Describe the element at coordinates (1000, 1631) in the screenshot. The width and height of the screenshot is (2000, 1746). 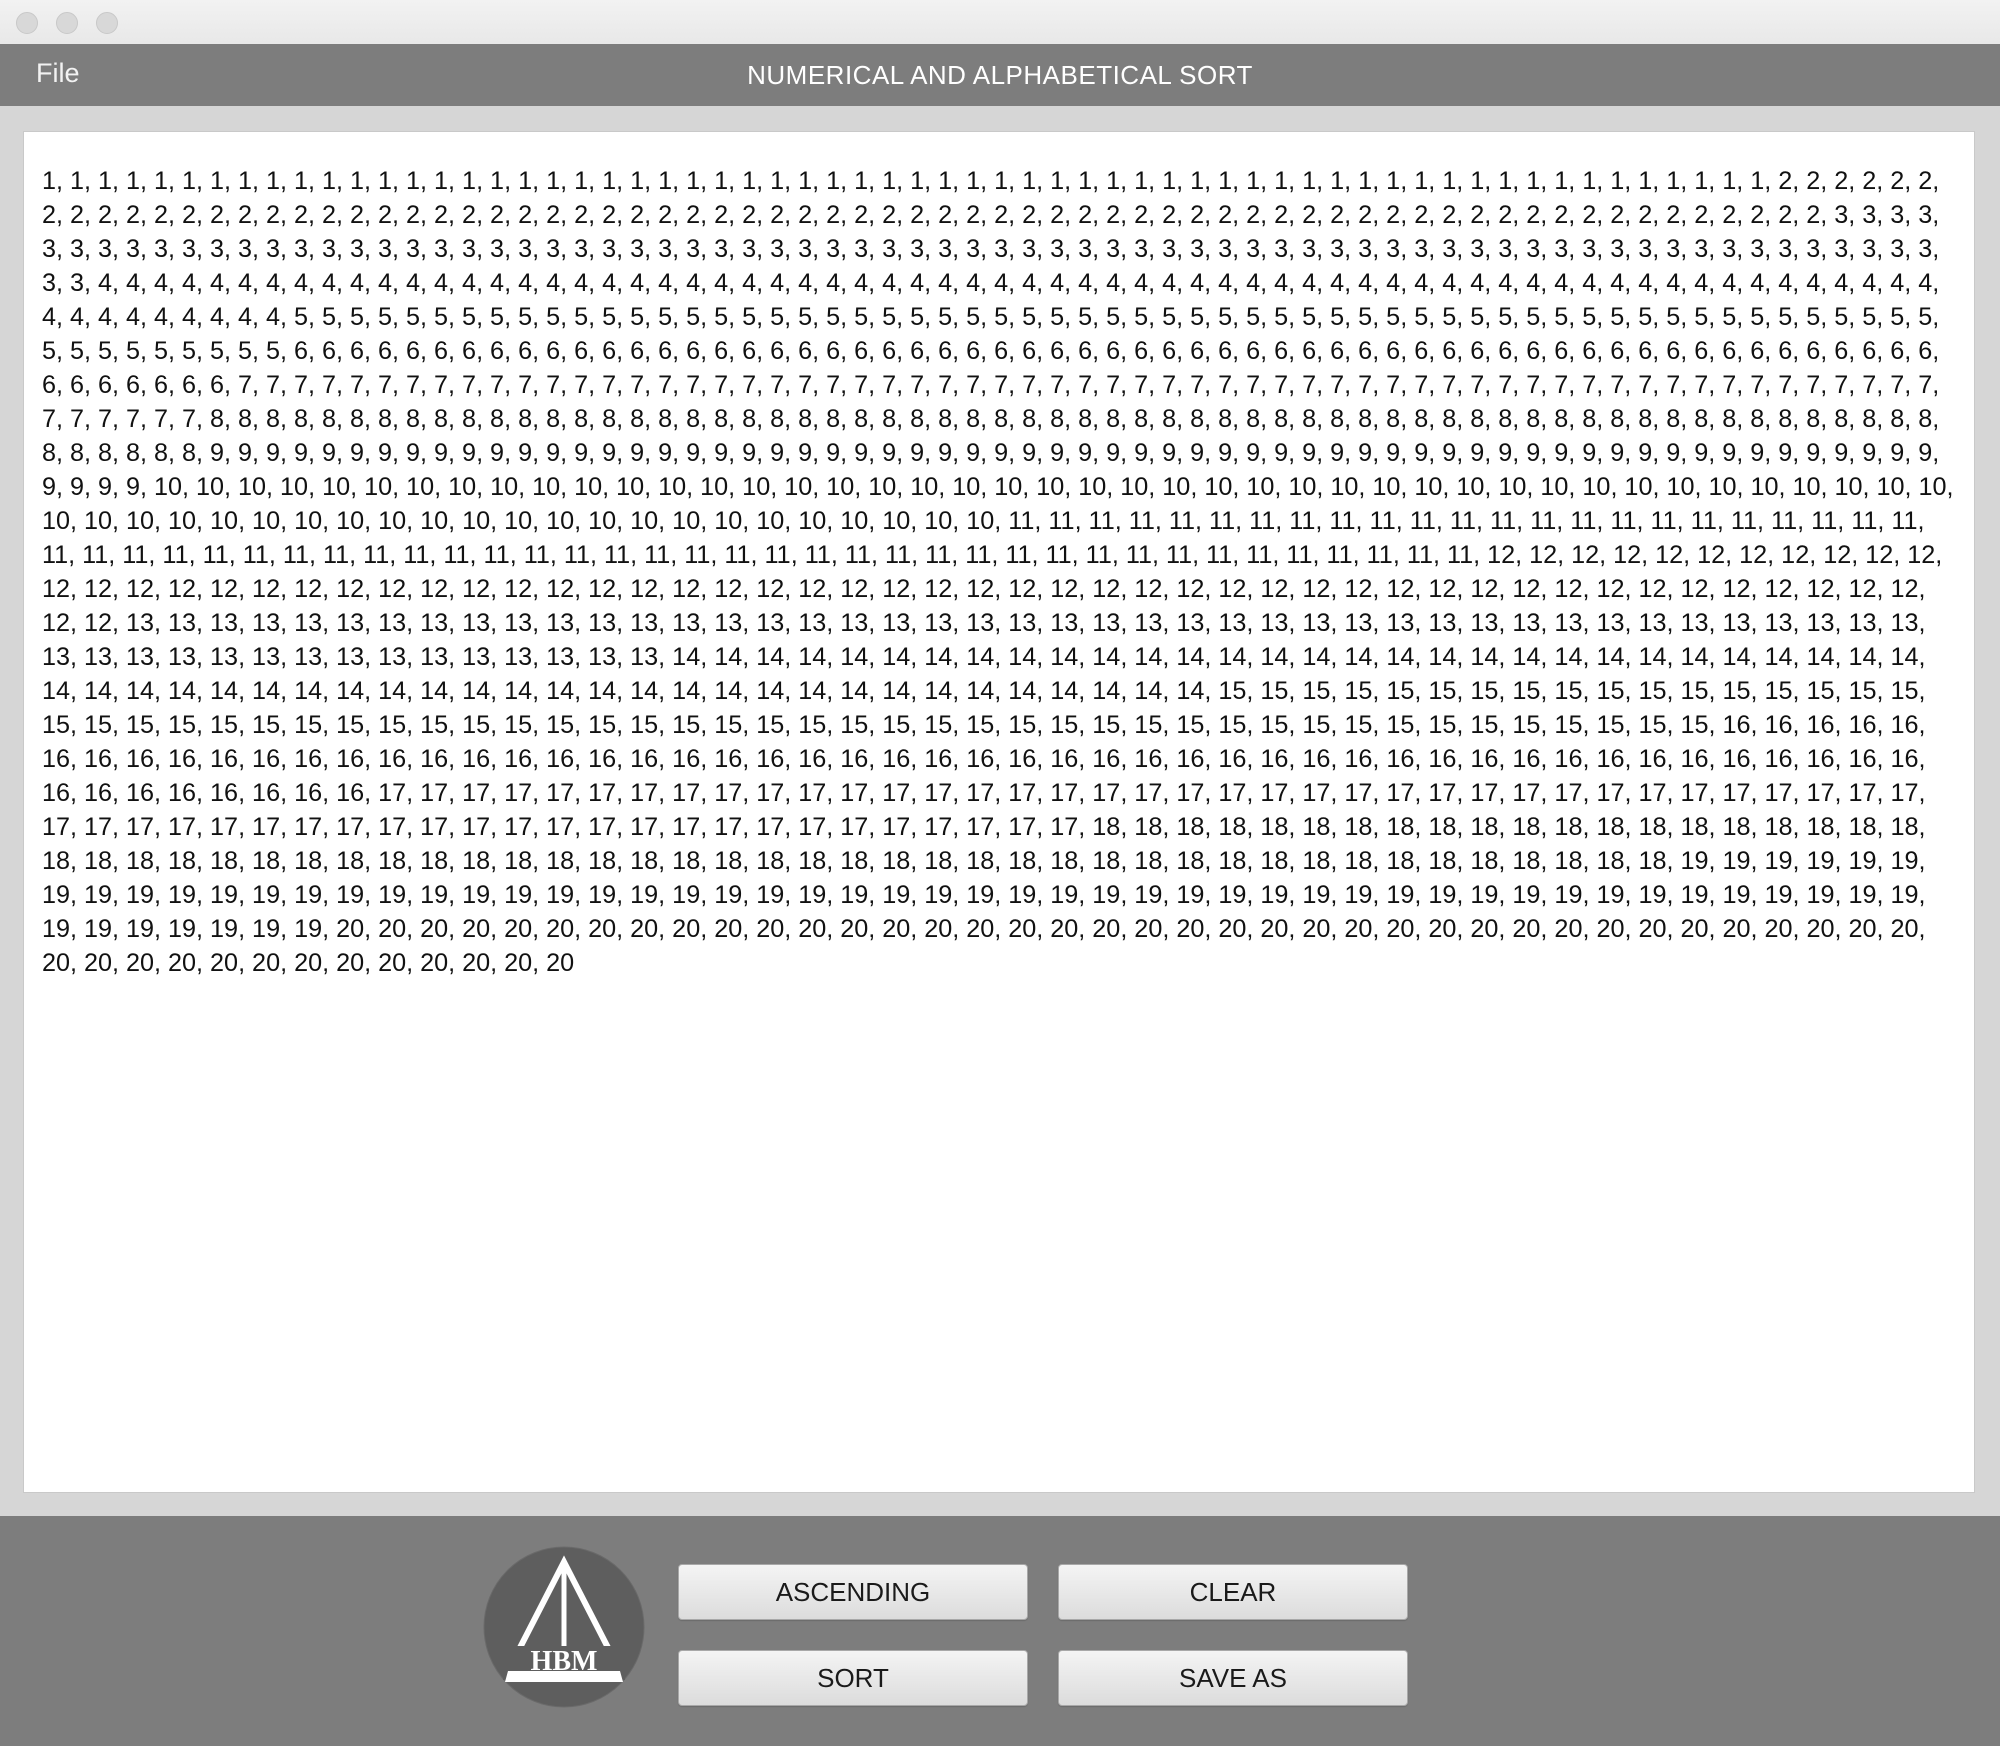
I see `bottom-controls-panel: HBM ASCENDING CLEAR SORT SAVE AS` at that location.